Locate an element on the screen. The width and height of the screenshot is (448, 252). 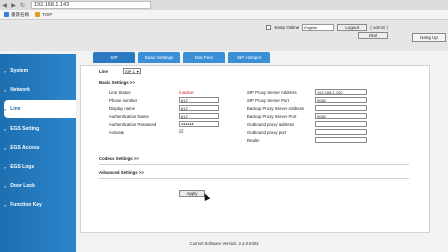
tab-basic-settings: Basic Settings is located at coordinates (159, 57).